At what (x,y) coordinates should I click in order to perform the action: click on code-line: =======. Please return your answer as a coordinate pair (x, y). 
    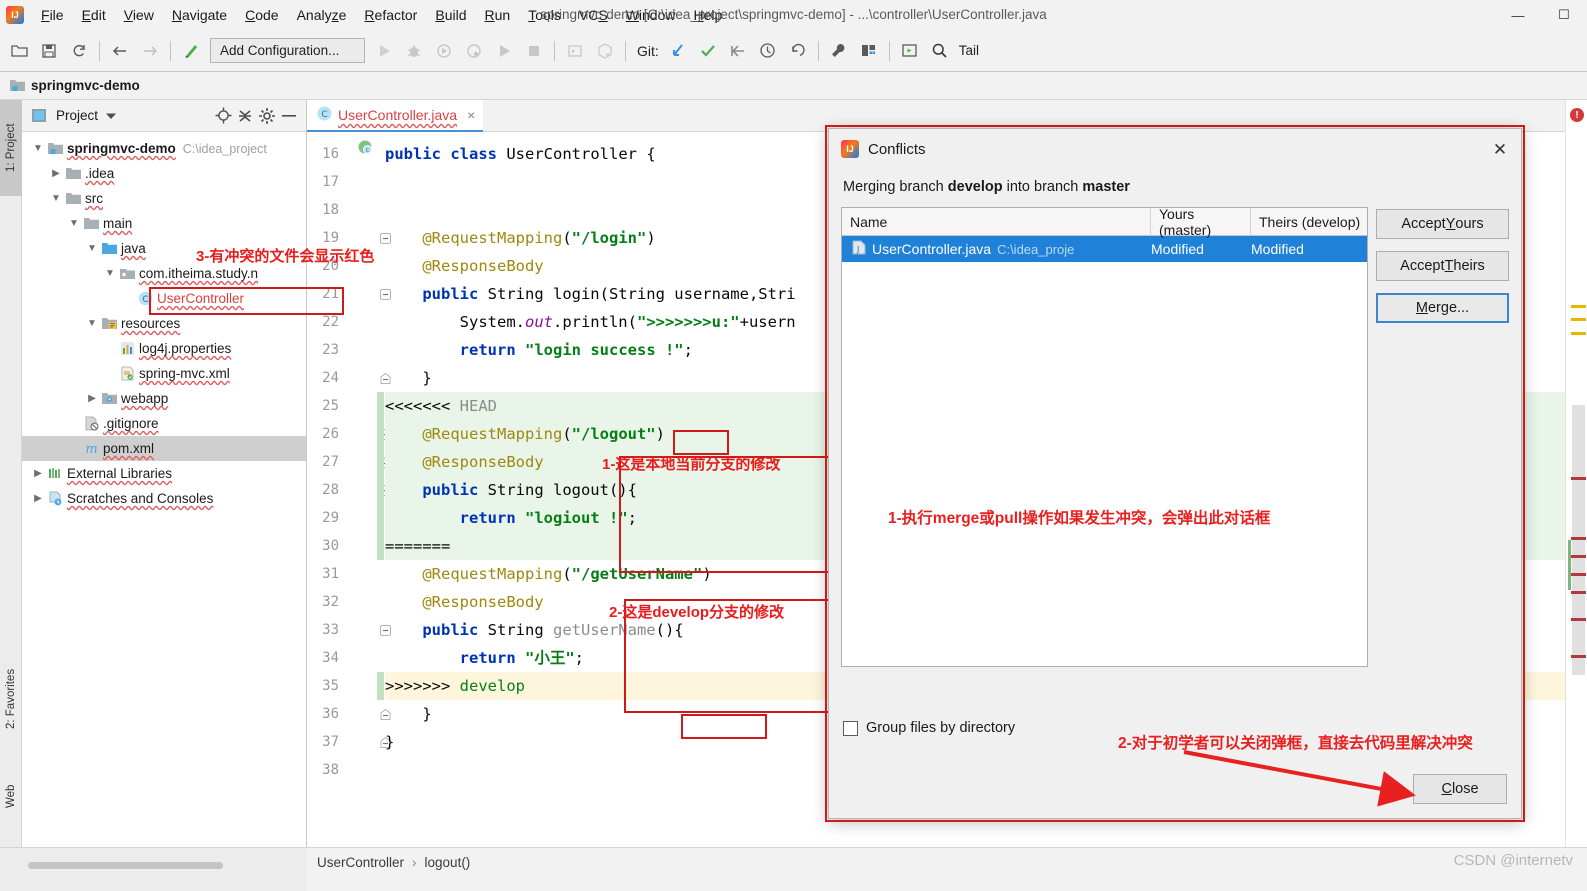
    Looking at the image, I should click on (417, 546).